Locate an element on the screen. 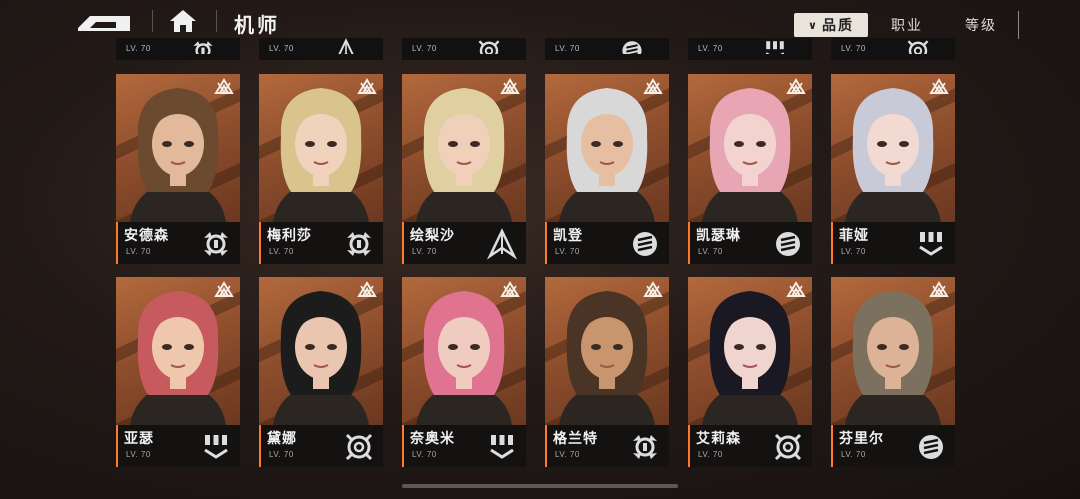 The width and height of the screenshot is (1080, 499). pilot-info: 绘梨沙 LV. 70 is located at coordinates (464, 243).